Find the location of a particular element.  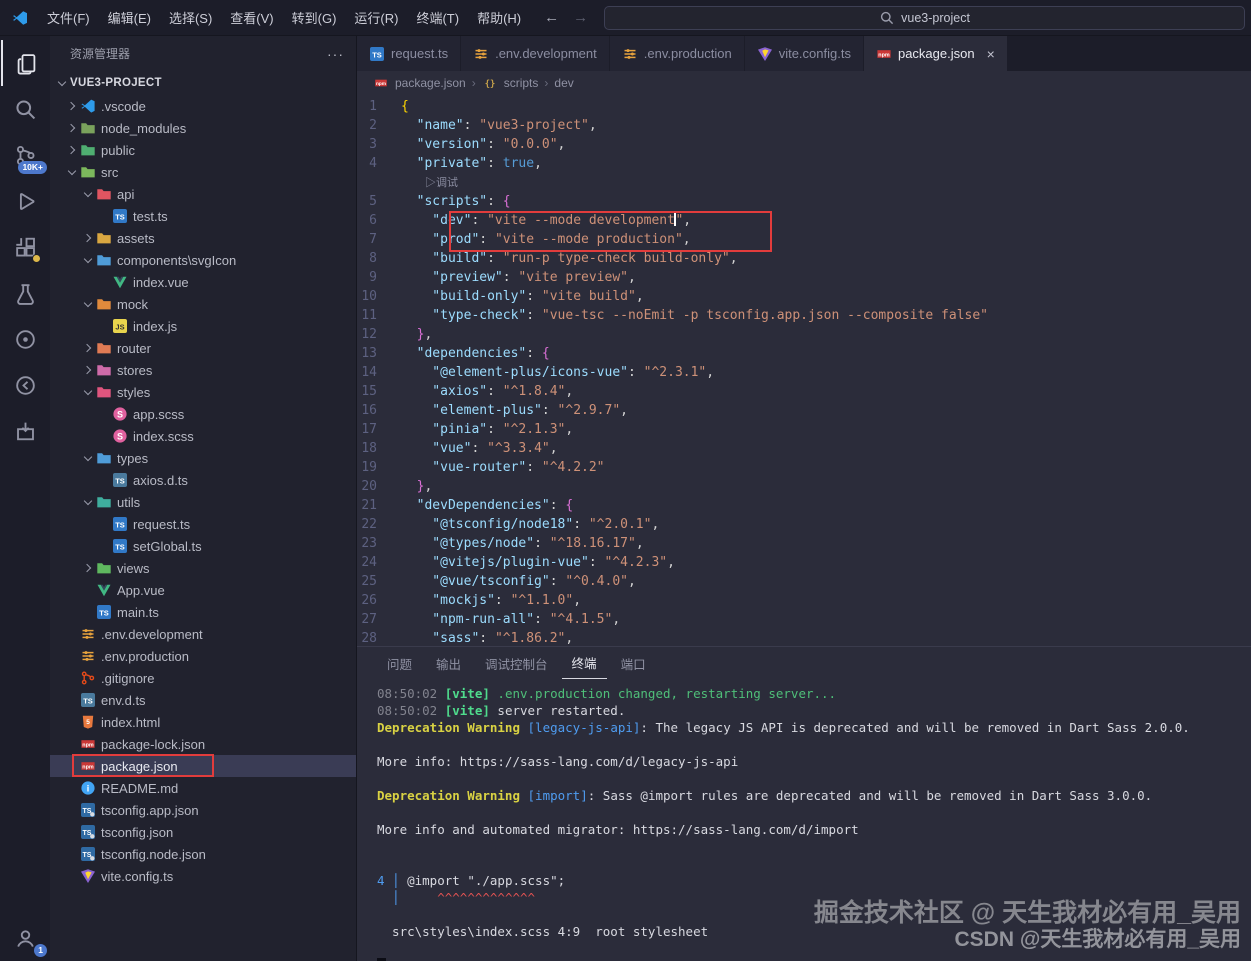

tree-item-api: api is located at coordinates (203, 194).